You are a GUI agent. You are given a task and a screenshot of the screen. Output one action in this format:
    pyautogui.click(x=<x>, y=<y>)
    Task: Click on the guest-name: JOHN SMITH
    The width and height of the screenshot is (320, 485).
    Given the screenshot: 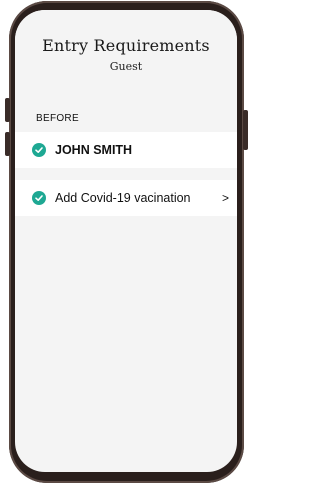 What is the action you would take?
    pyautogui.click(x=94, y=150)
    